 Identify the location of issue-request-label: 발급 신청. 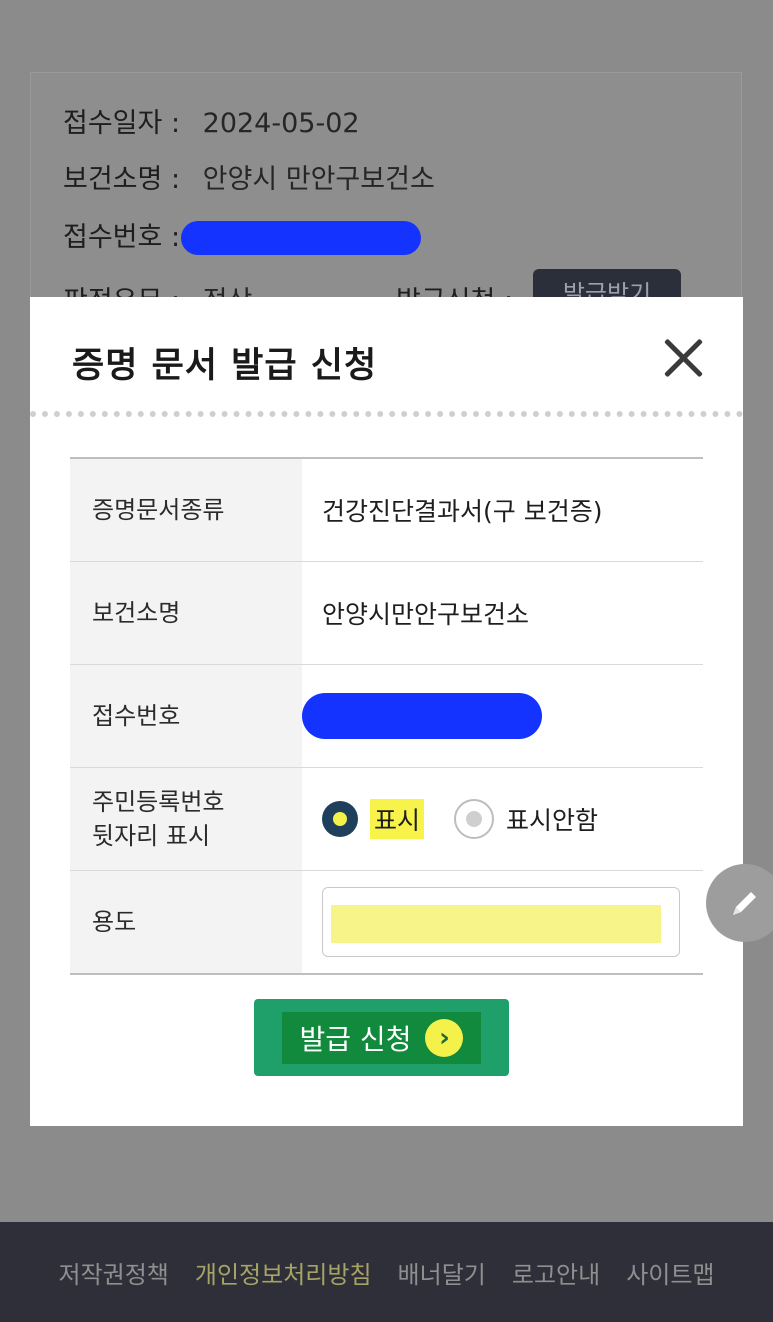
(355, 1039).